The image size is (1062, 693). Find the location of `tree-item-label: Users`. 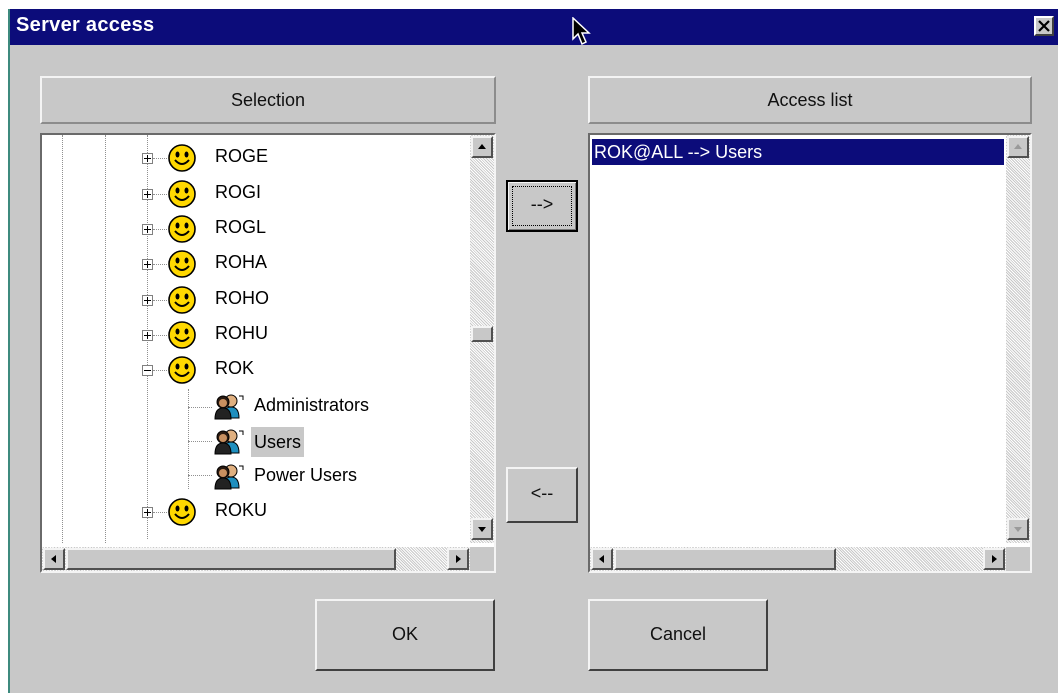

tree-item-label: Users is located at coordinates (278, 442).